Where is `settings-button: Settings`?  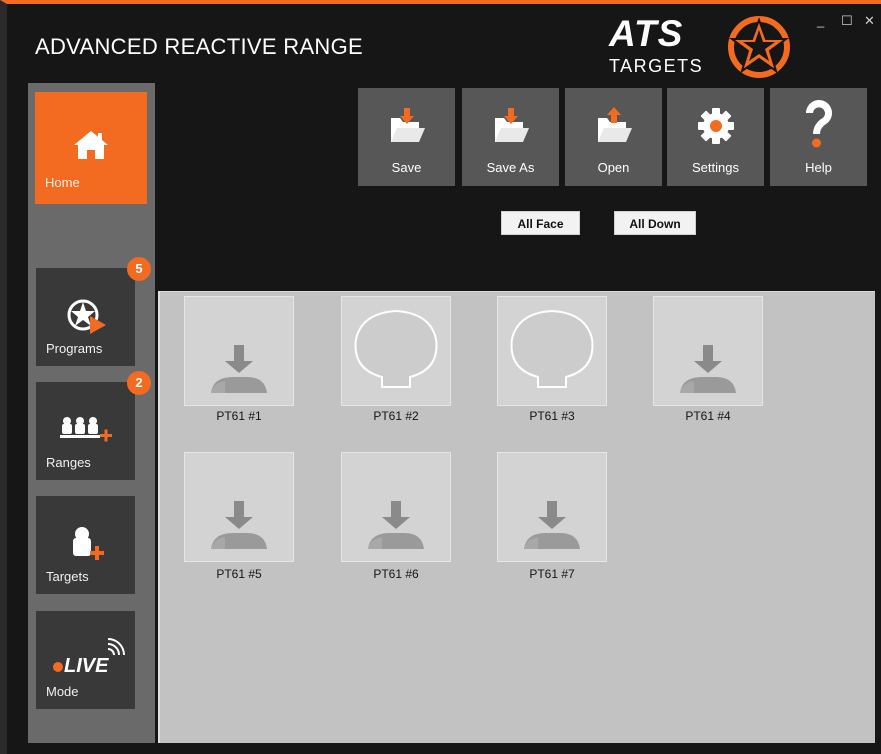 settings-button: Settings is located at coordinates (715, 137).